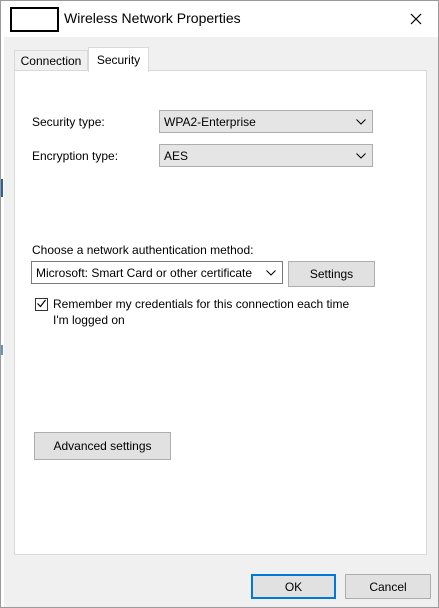 The image size is (439, 608). What do you see at coordinates (34, 19) in the screenshot?
I see `app-icon` at bounding box center [34, 19].